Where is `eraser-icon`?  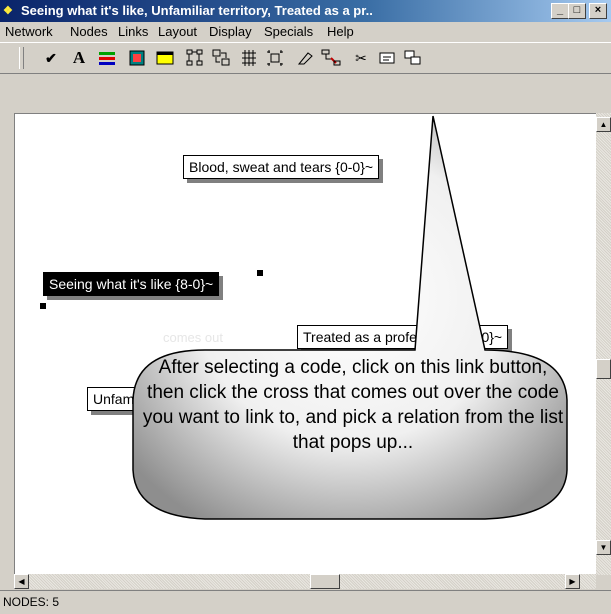
eraser-icon is located at coordinates (305, 58).